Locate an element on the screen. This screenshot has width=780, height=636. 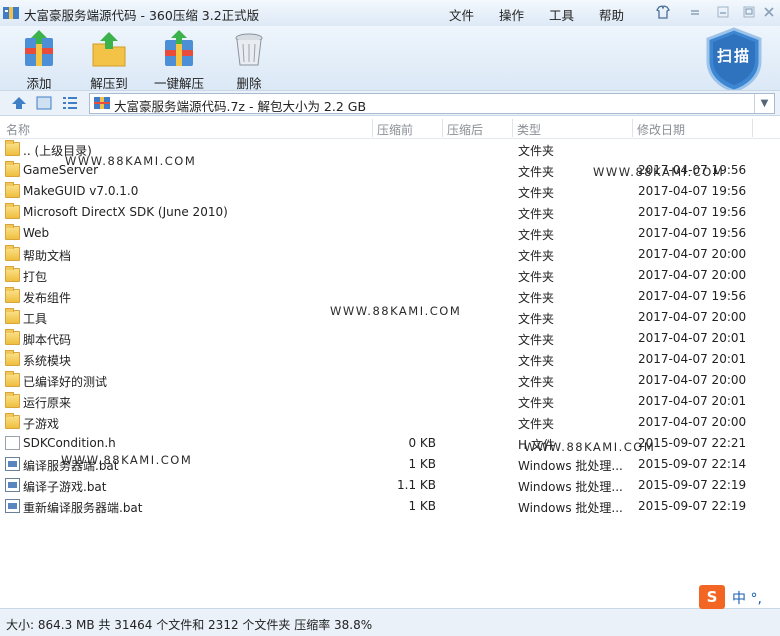
file-name: 脚本代码 is located at coordinates (47, 340).